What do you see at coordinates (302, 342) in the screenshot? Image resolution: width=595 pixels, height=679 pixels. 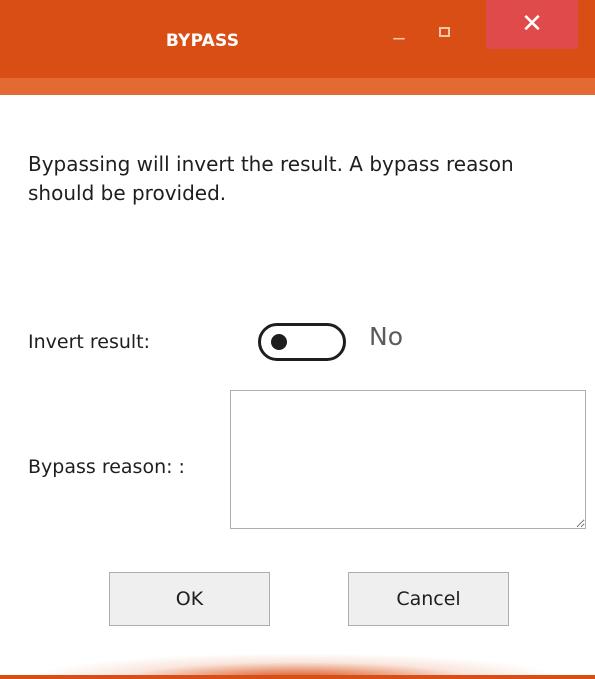 I see `invert-result-toggle` at bounding box center [302, 342].